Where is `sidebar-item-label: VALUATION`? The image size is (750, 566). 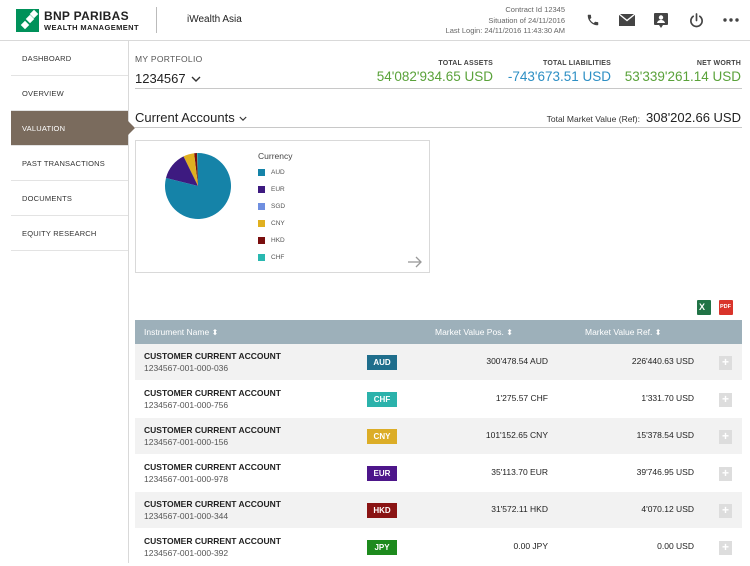 sidebar-item-label: VALUATION is located at coordinates (44, 128).